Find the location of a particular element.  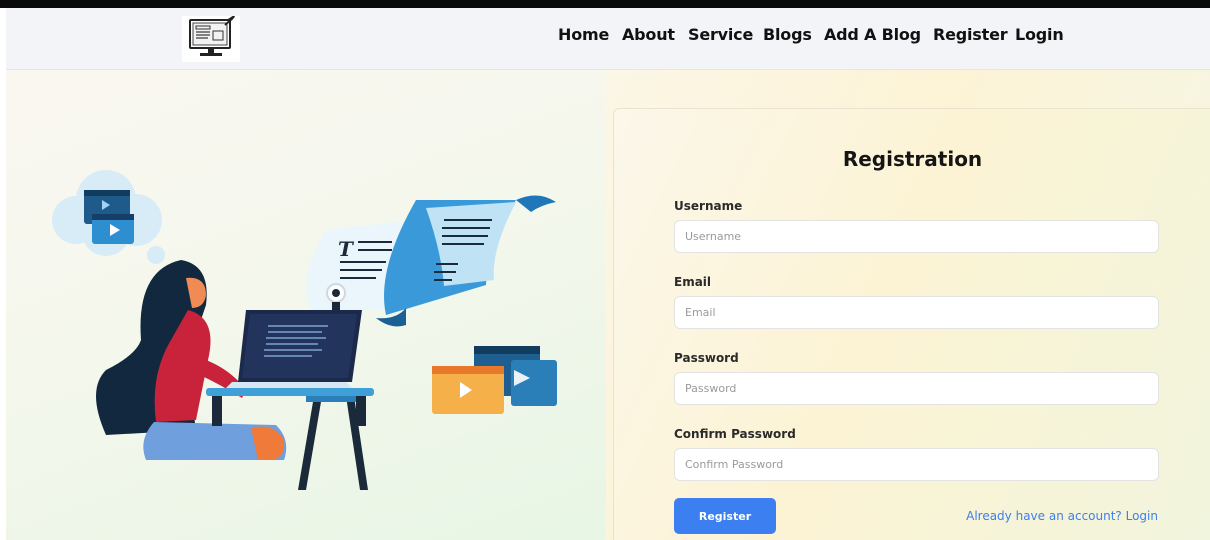

nav-link-blogs: Blogs is located at coordinates (787, 34).